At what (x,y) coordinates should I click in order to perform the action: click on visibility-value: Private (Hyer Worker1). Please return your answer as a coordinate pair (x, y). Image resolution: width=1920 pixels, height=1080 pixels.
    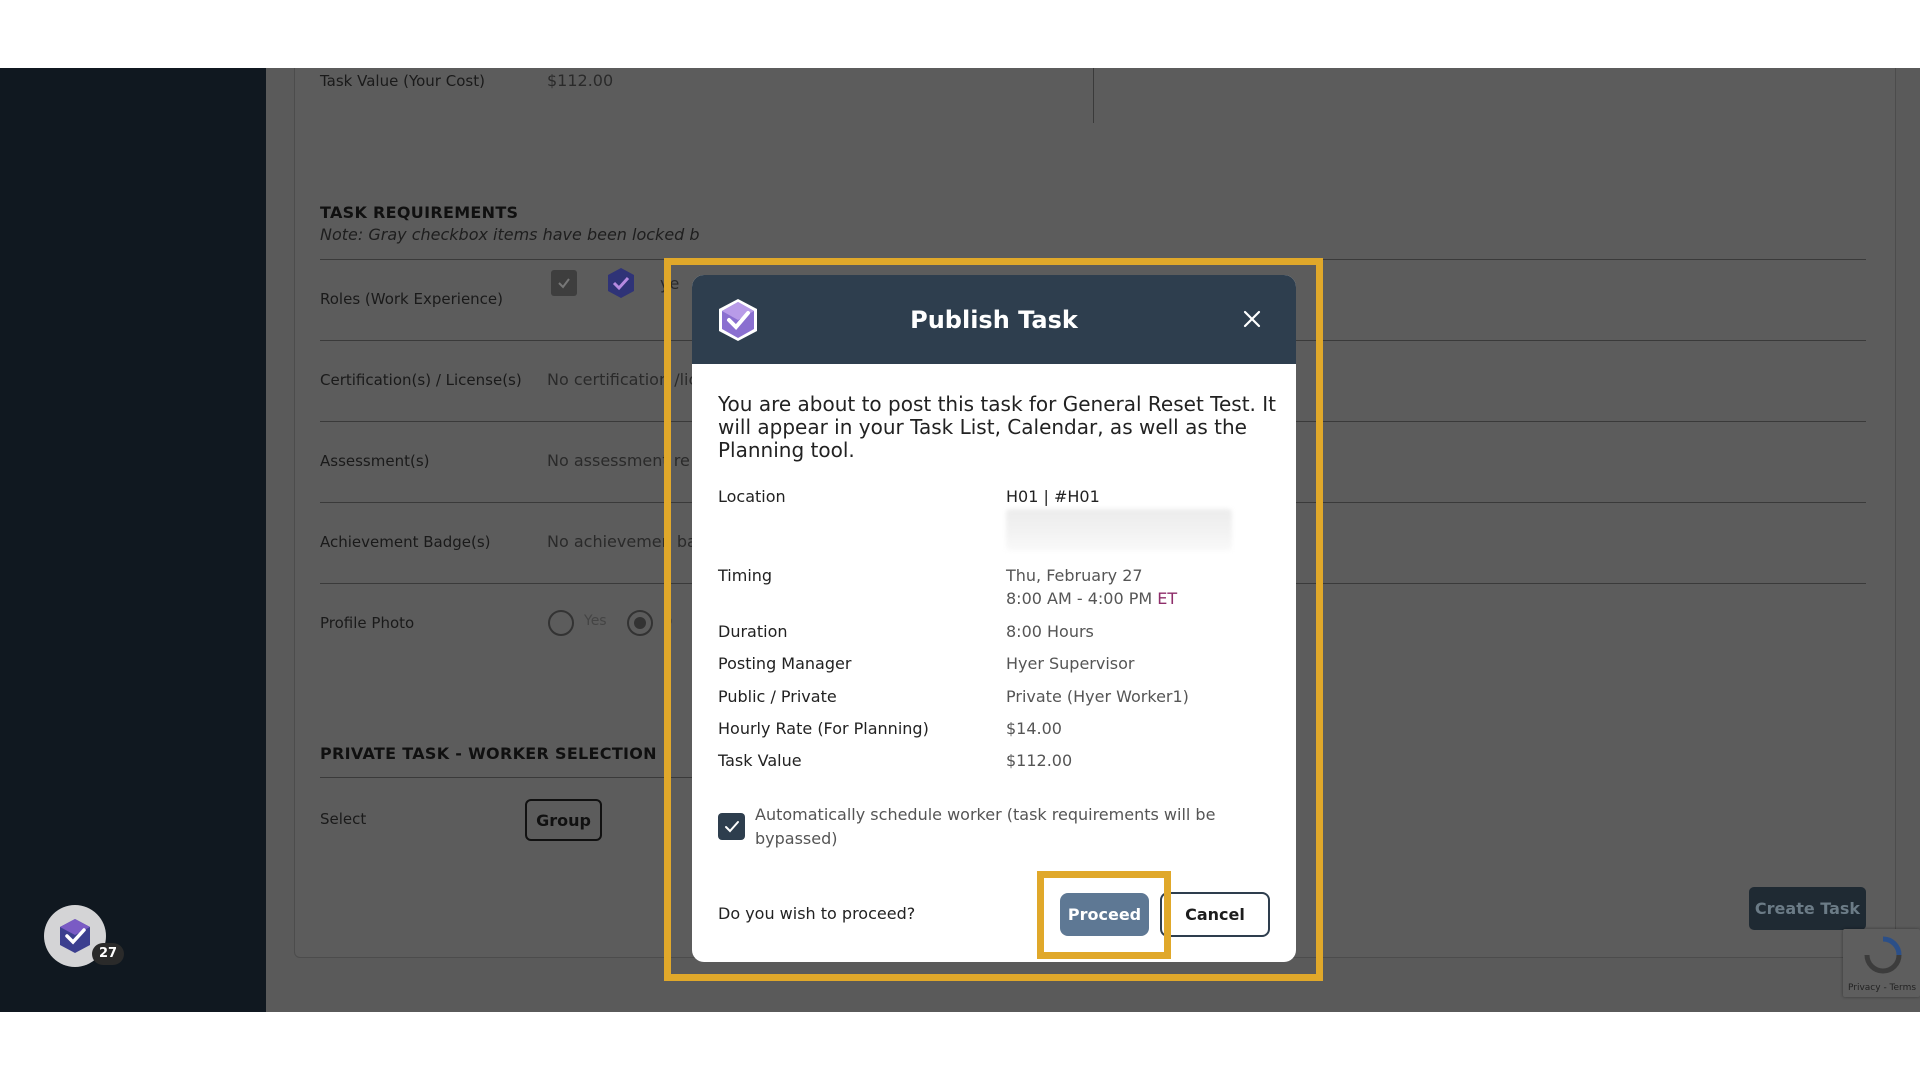
    Looking at the image, I should click on (1097, 696).